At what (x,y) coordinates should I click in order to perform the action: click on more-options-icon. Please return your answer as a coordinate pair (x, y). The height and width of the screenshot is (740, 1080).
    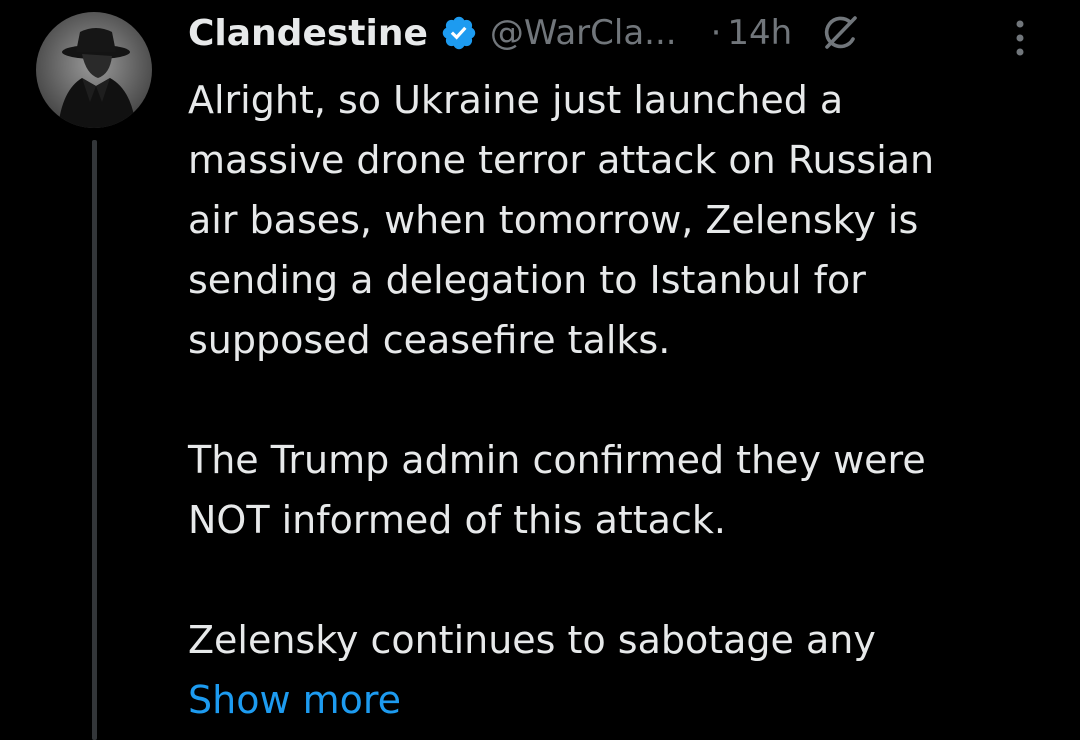
    Looking at the image, I should click on (1020, 38).